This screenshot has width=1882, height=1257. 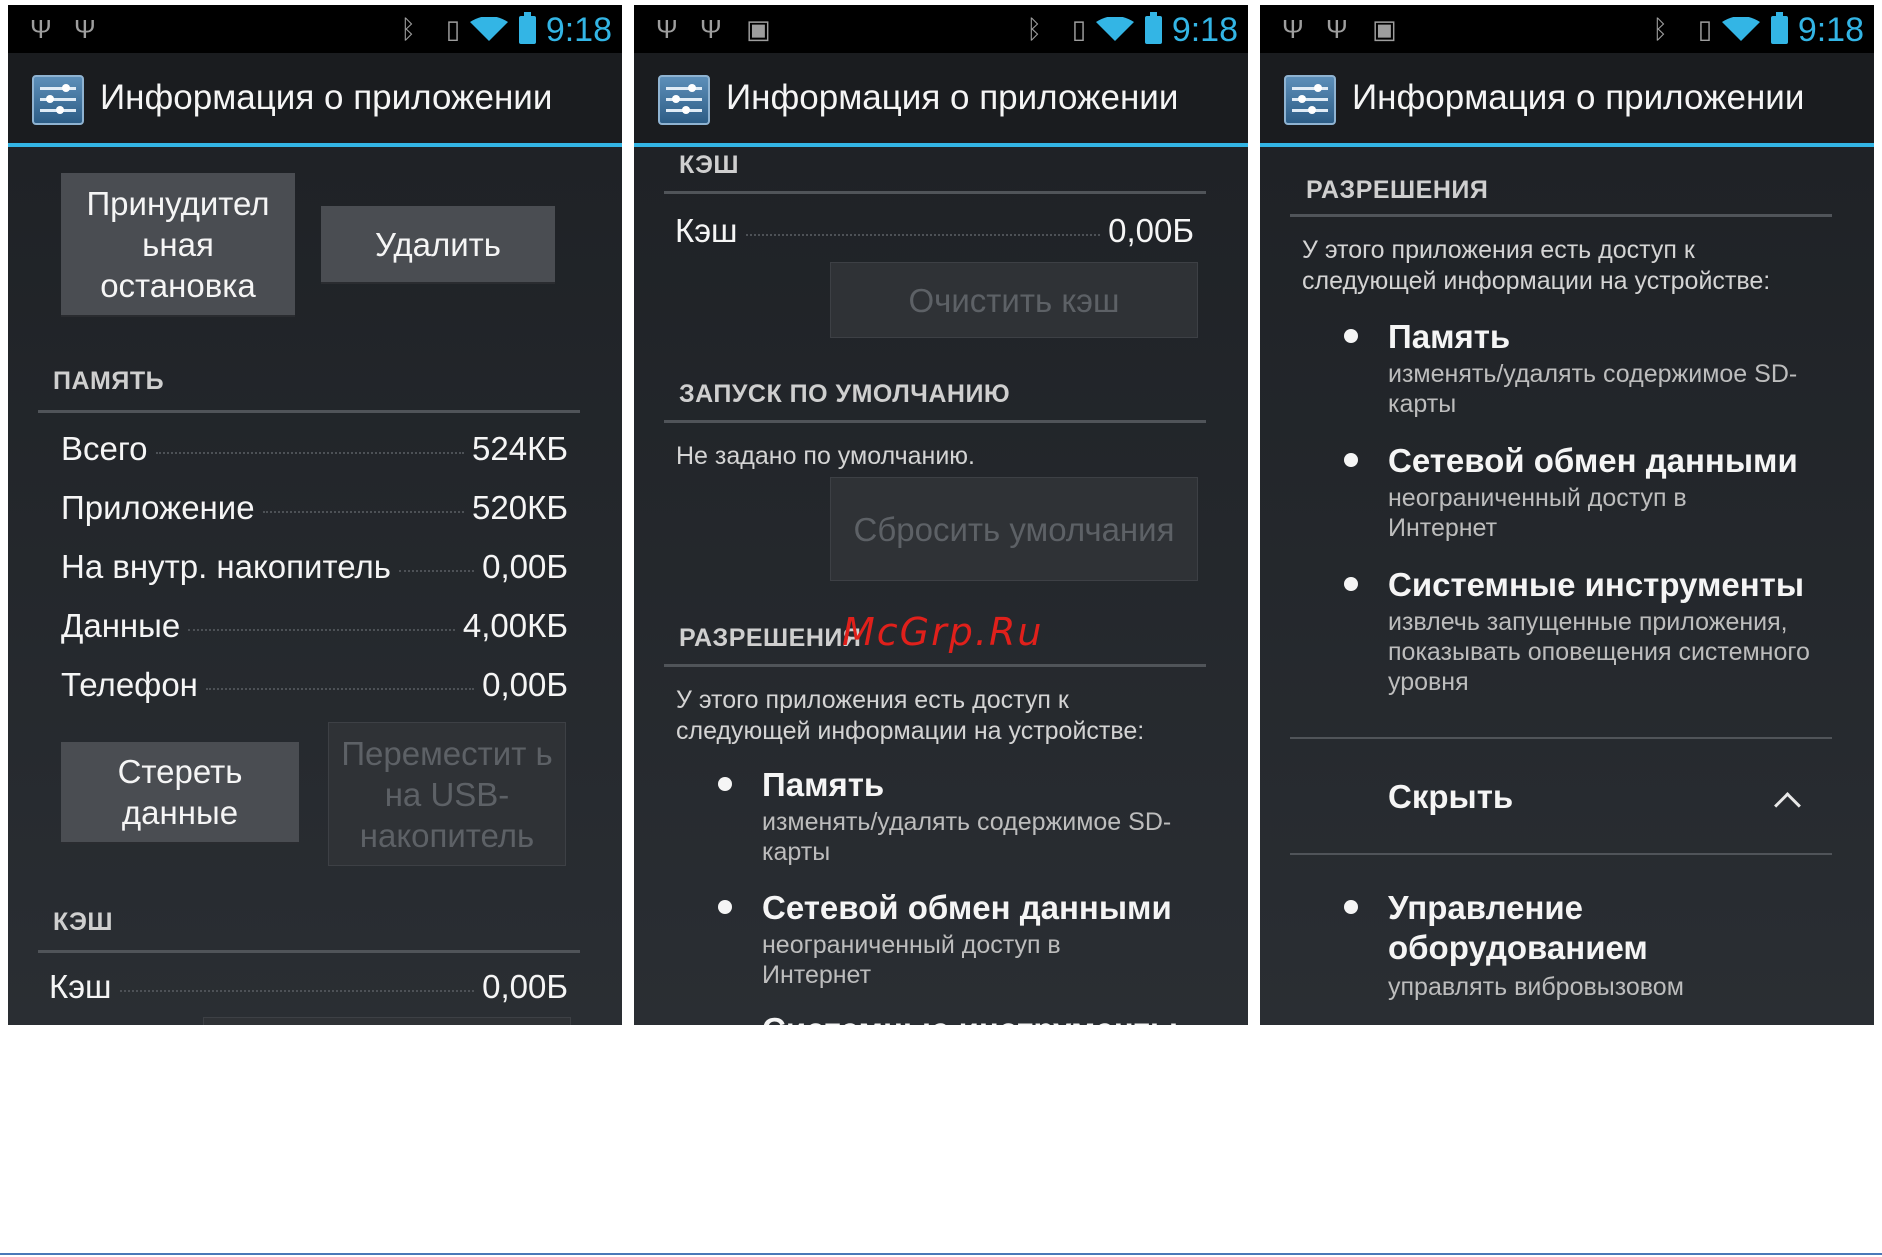 I want to click on chevron-up-icon, so click(x=1787, y=805).